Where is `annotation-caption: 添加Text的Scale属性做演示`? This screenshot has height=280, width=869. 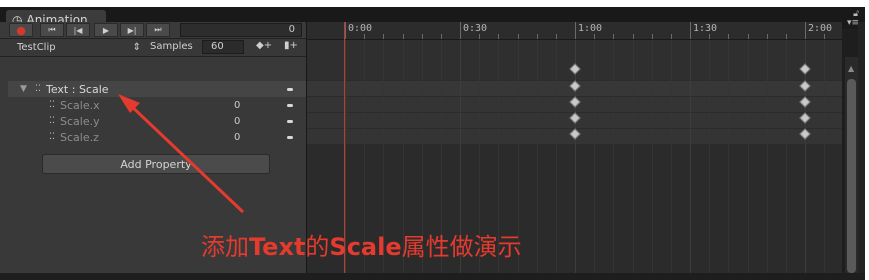
annotation-caption: 添加Text的Scale属性做演示 is located at coordinates (361, 244).